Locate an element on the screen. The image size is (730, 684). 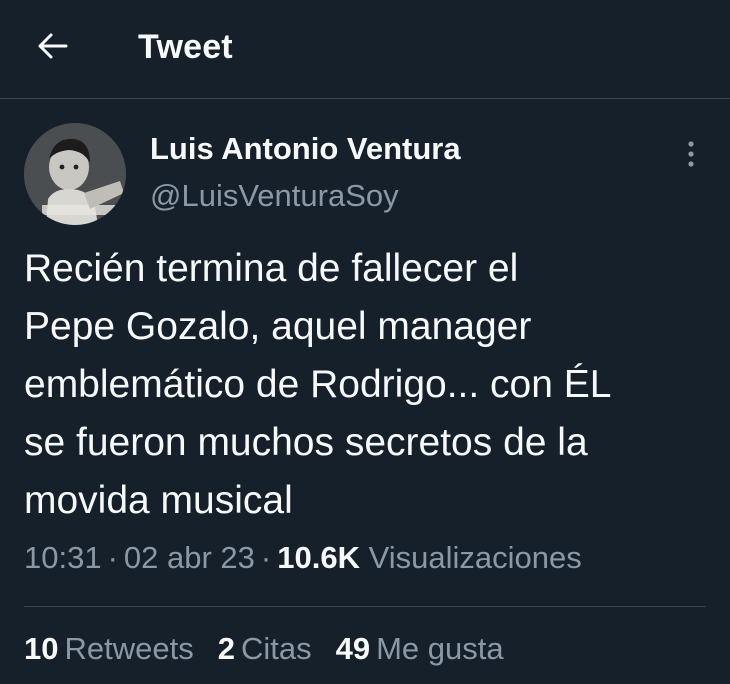
arrow-left-icon is located at coordinates (52, 48).